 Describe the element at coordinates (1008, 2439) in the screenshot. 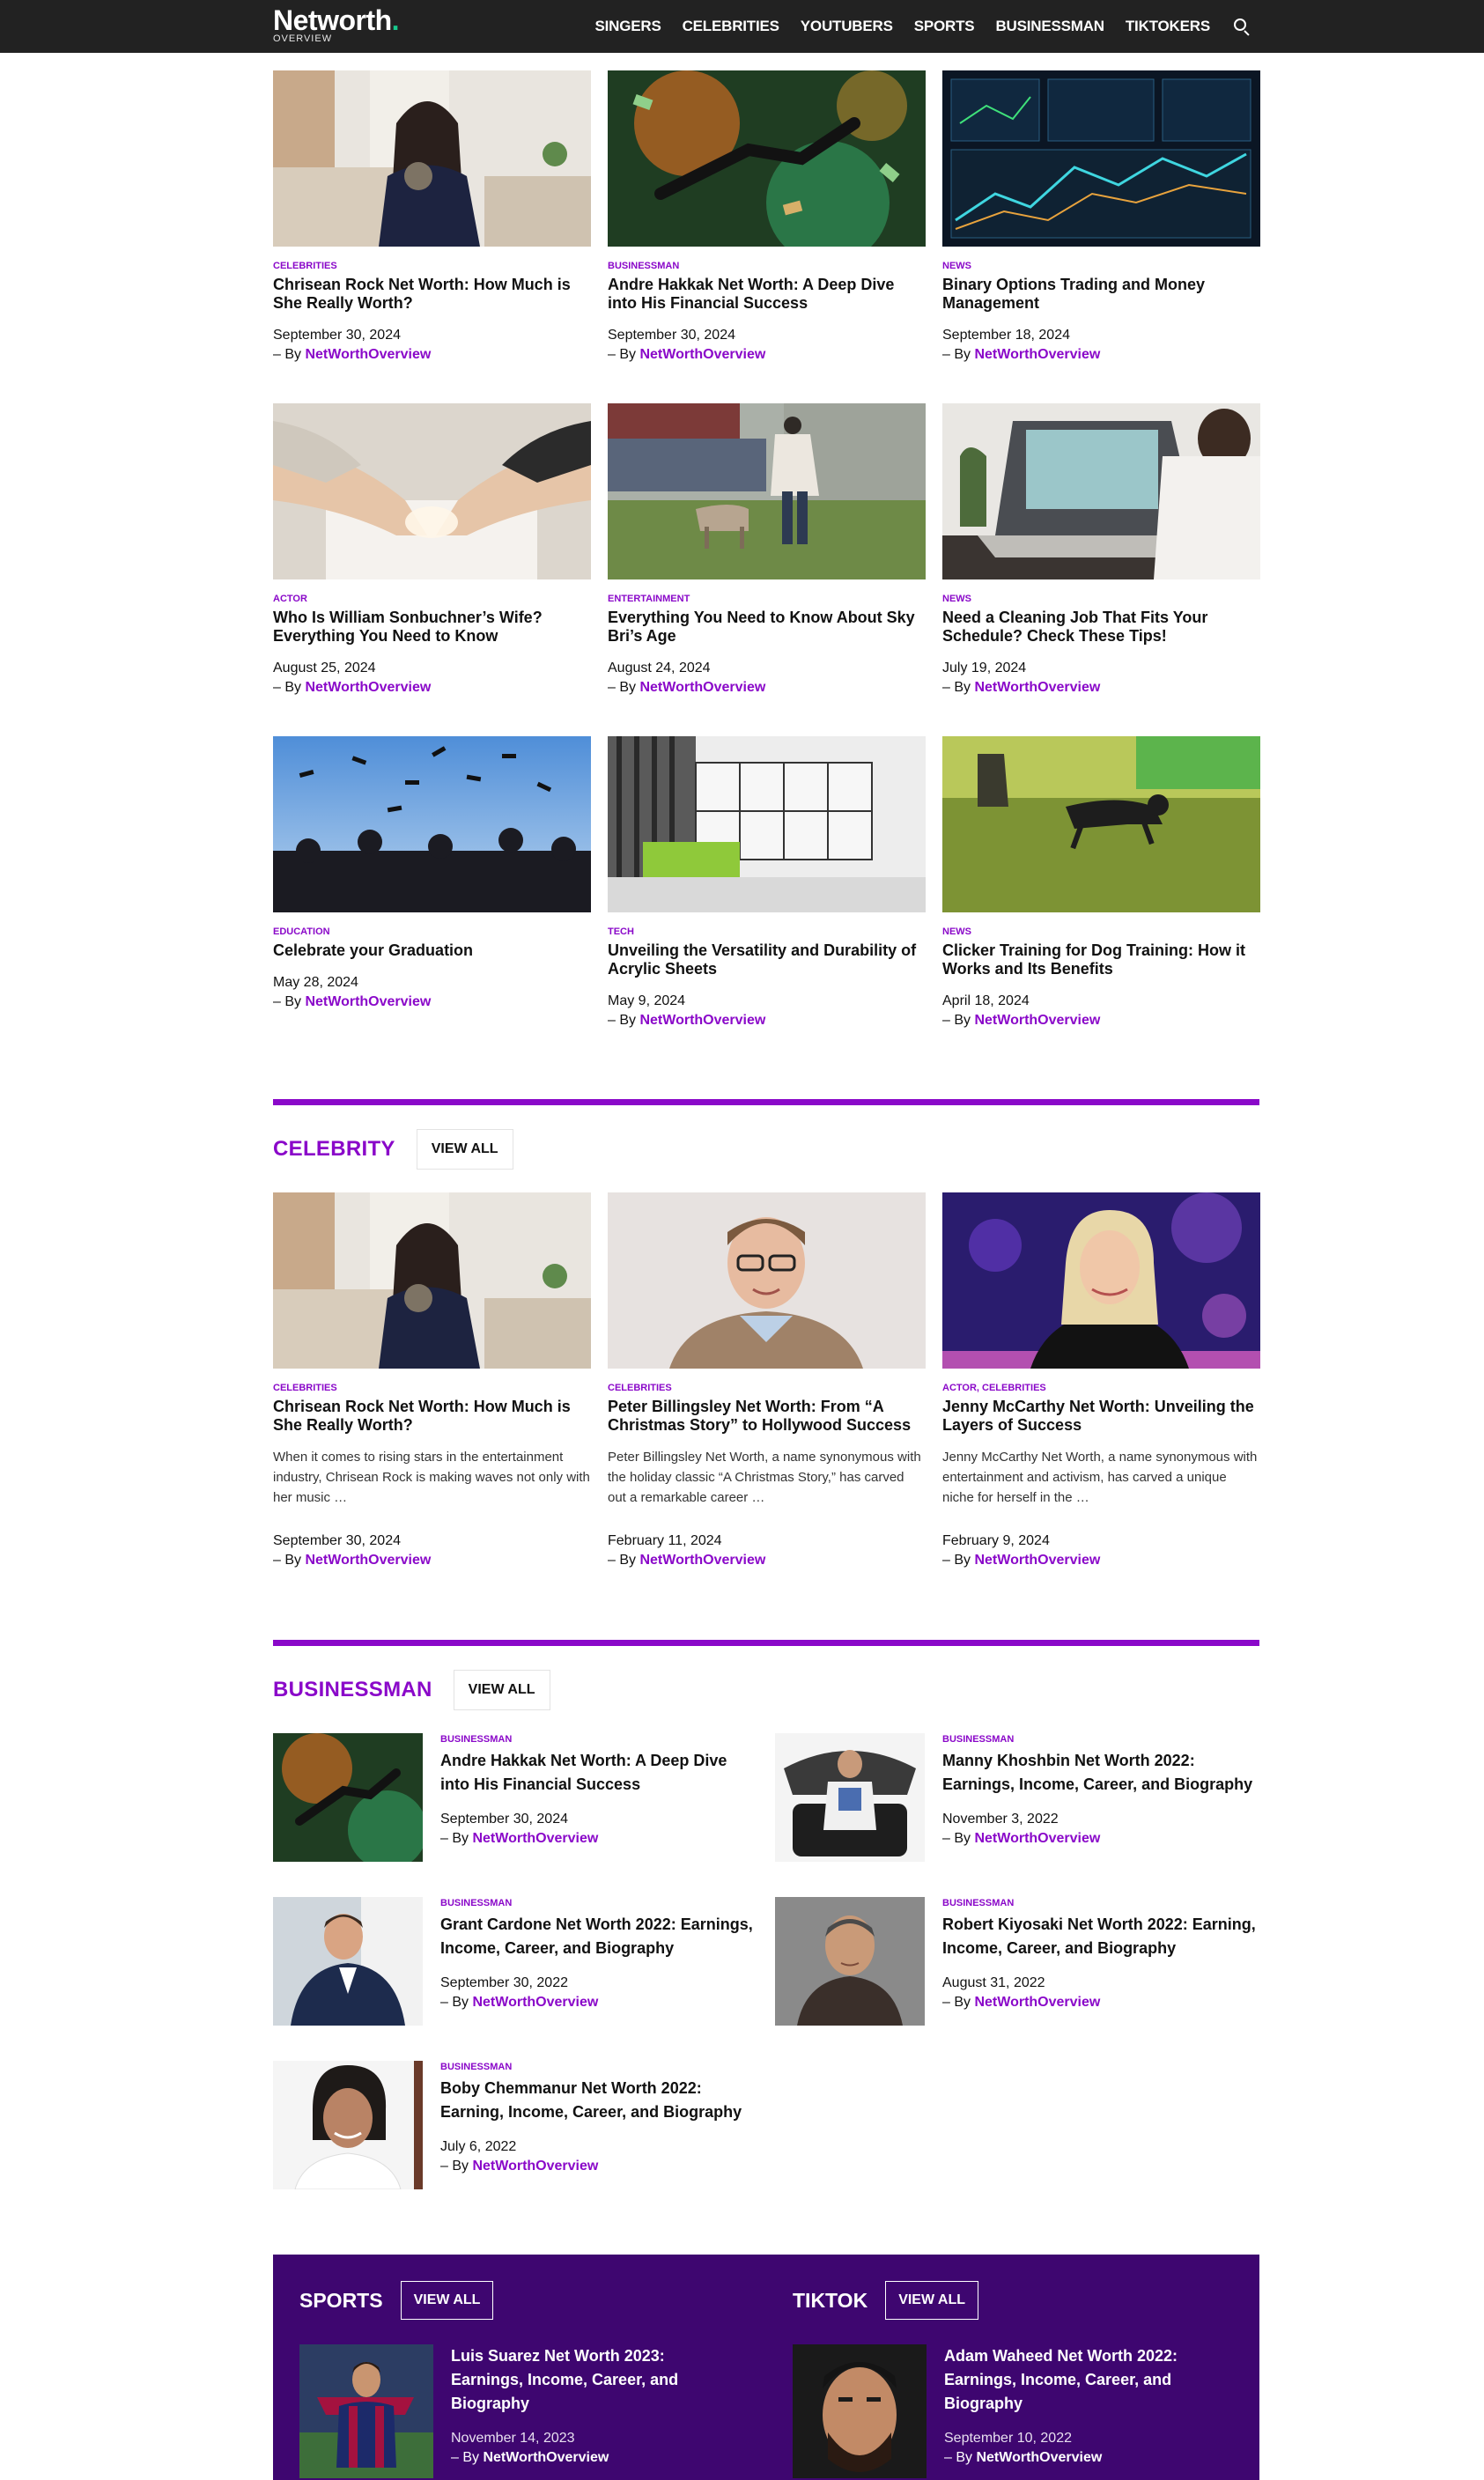

I see `article-date: September 10, 2022` at that location.